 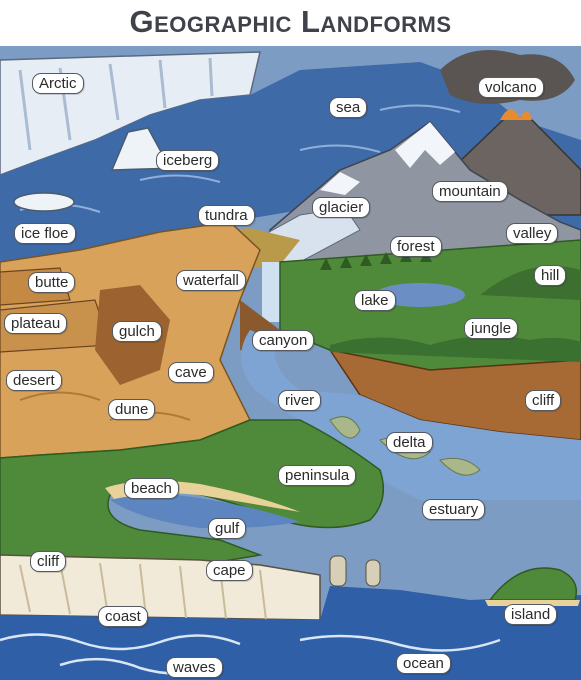 I want to click on label-volcano: volcano, so click(x=511, y=87).